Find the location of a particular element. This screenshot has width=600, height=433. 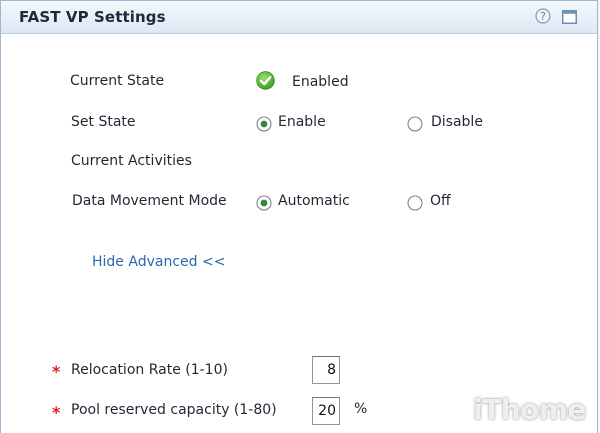

pool-reserved-capacity-label: Pool reserved capacity (1-80) is located at coordinates (174, 410).